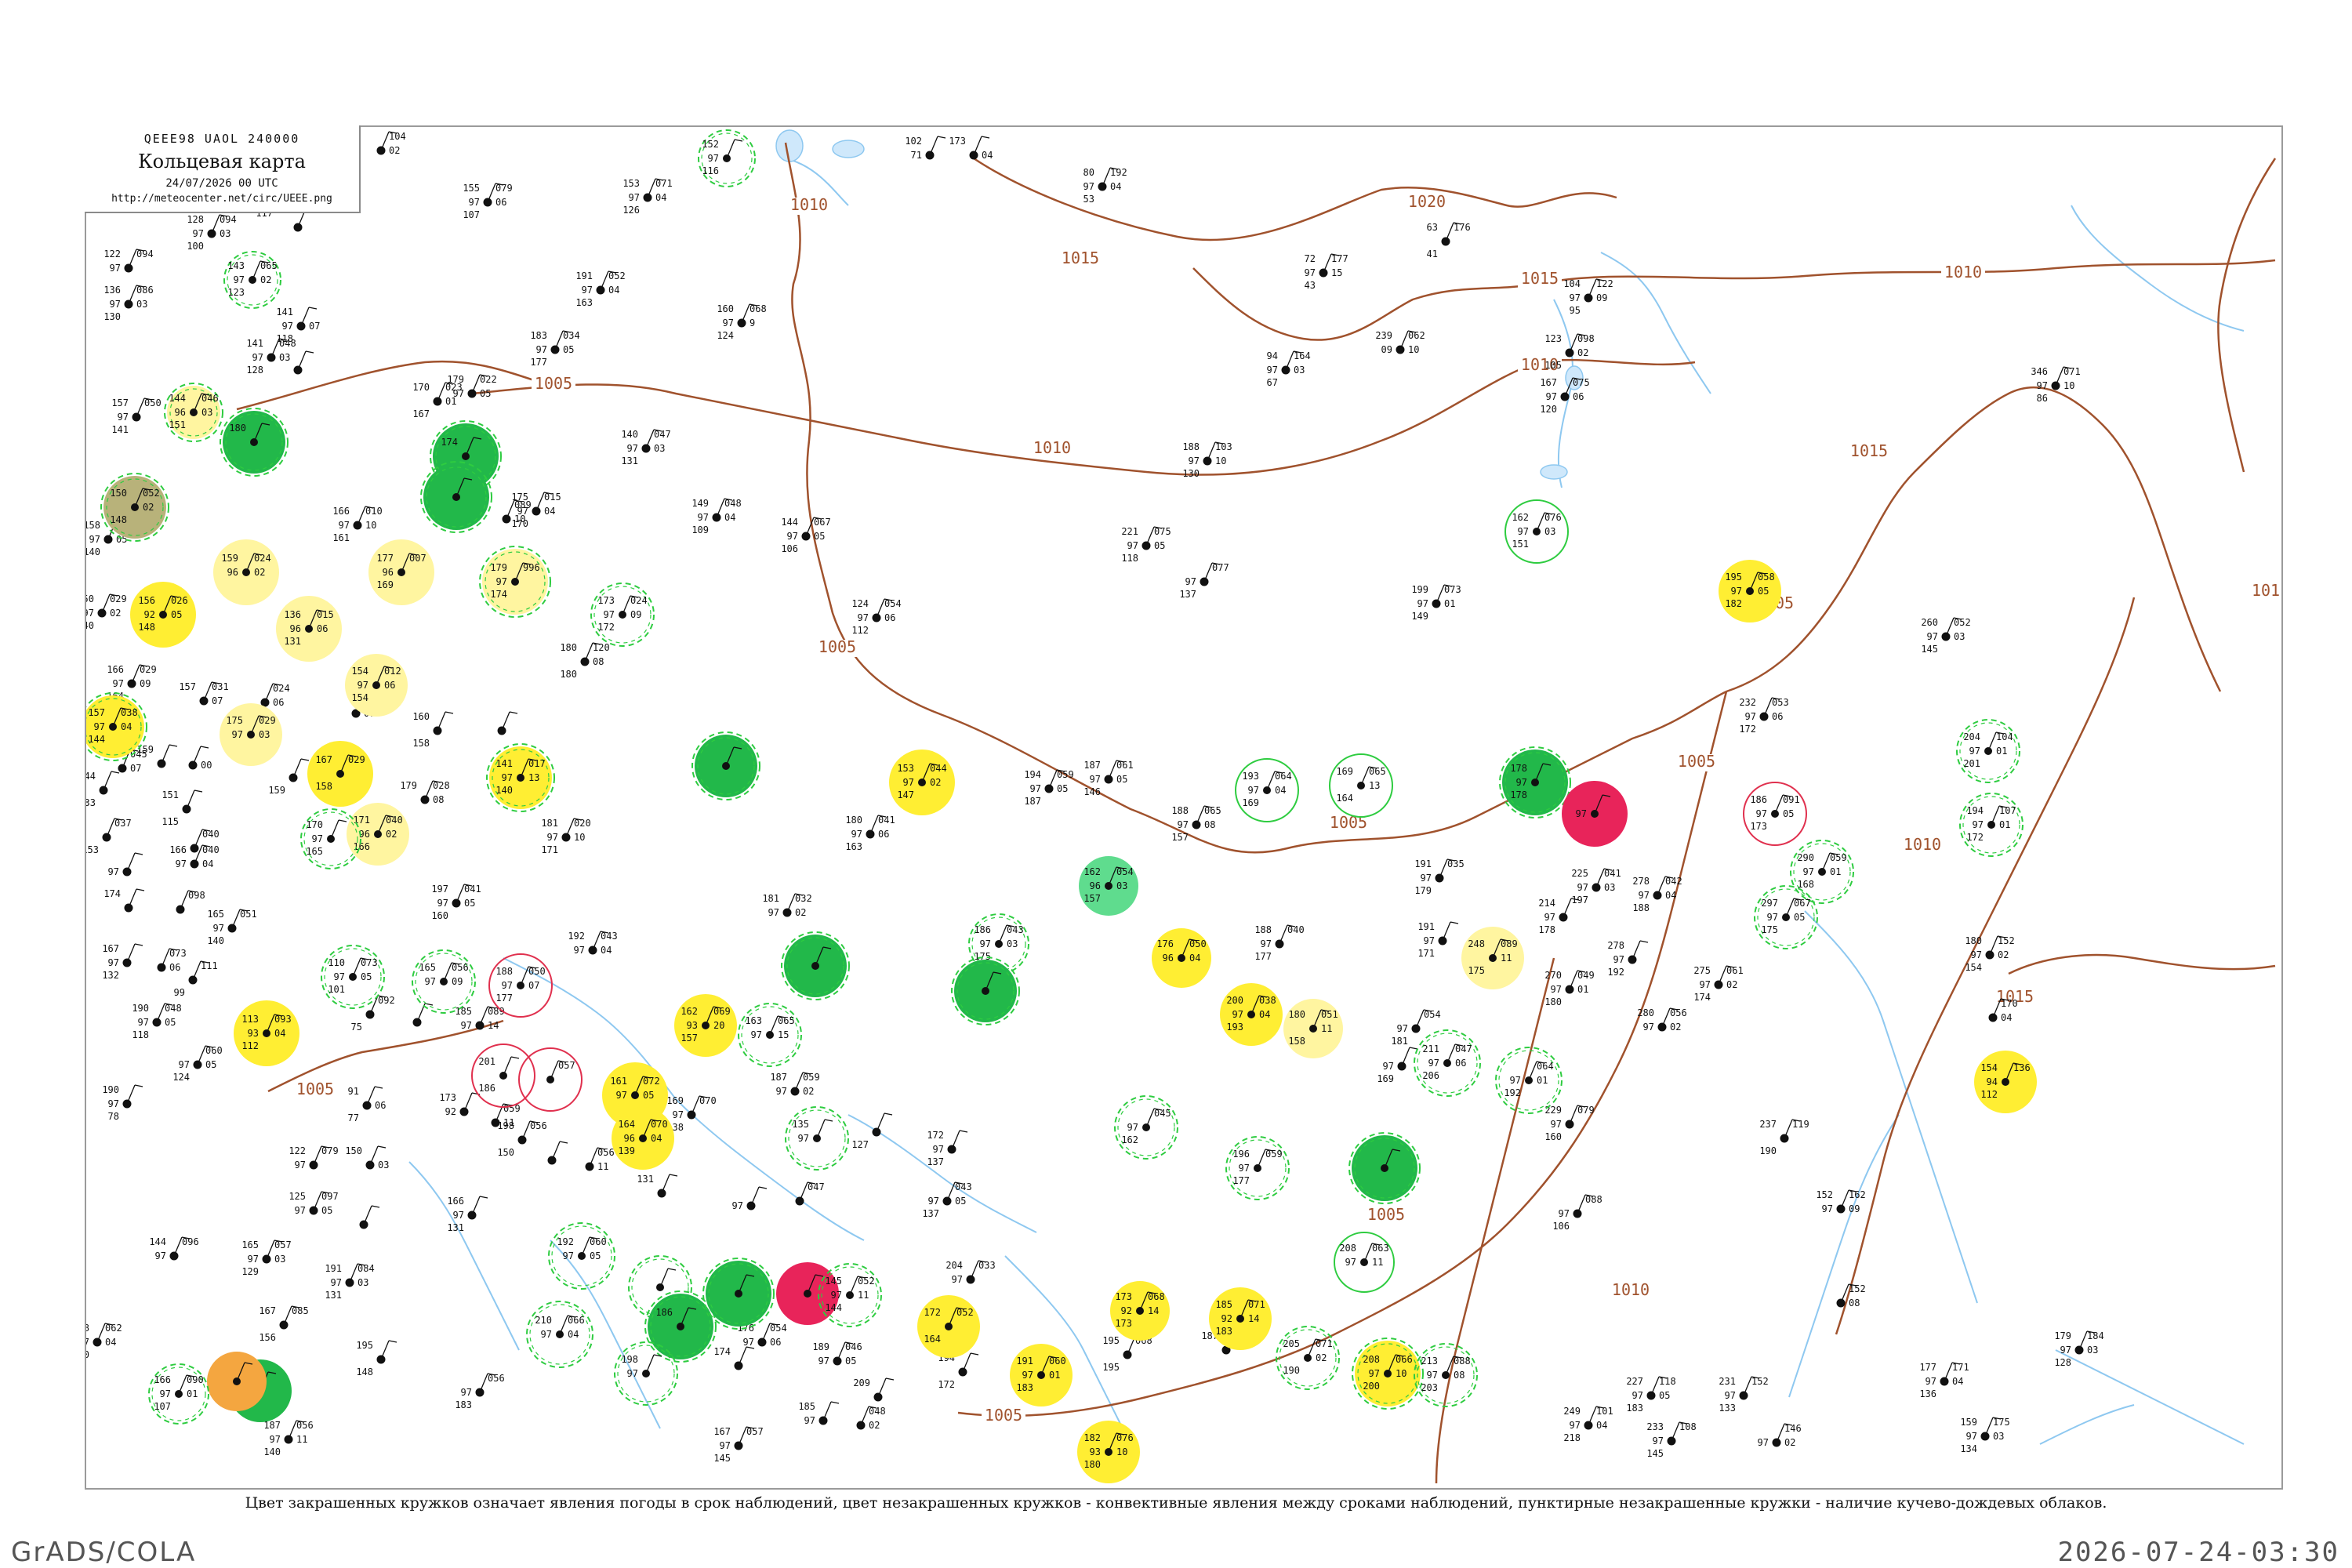  I want to click on station-pressure: 057, so click(283, 1245).